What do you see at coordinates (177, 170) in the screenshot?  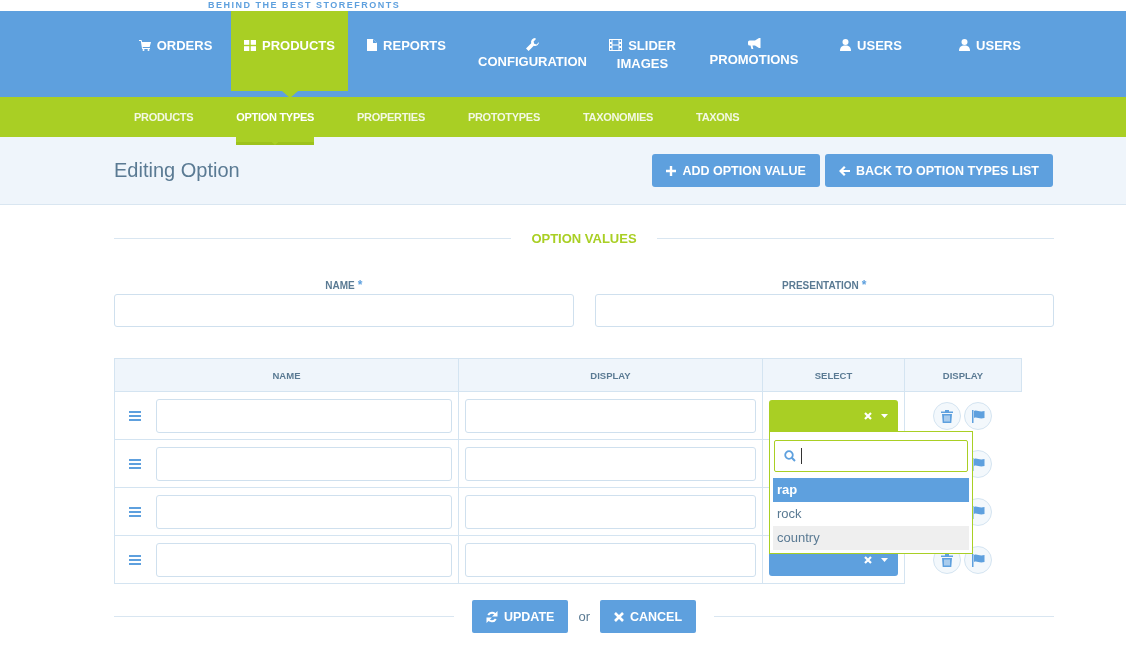 I see `page-title: Editing Option` at bounding box center [177, 170].